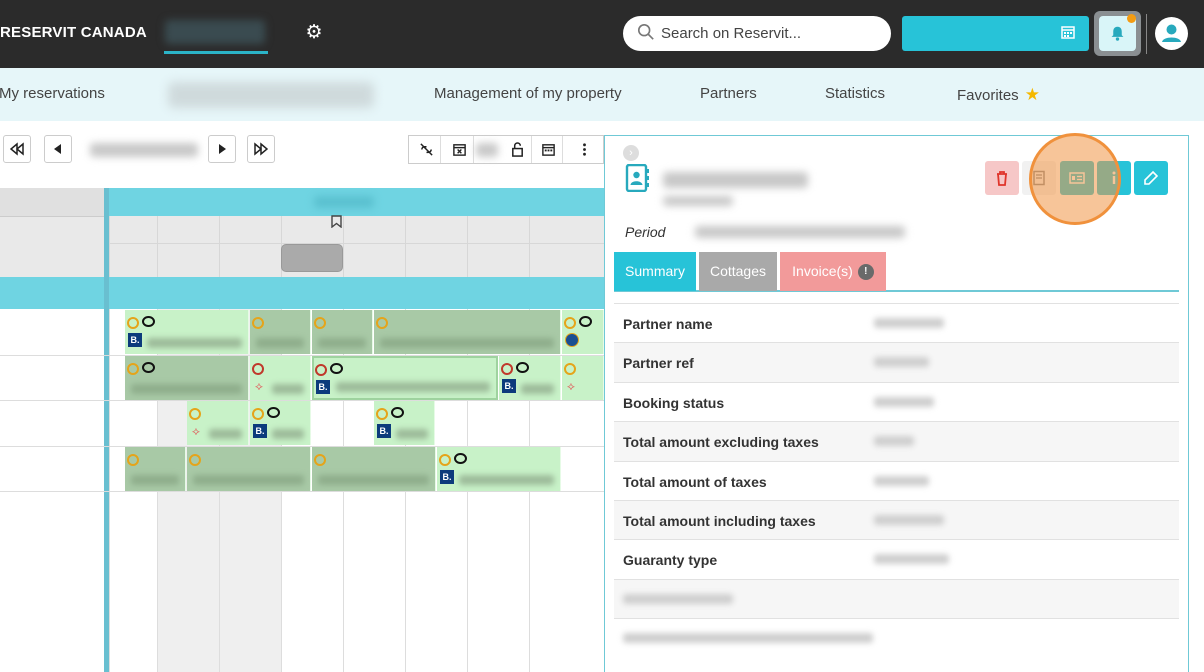  I want to click on table-row: Partner ref, so click(896, 362).